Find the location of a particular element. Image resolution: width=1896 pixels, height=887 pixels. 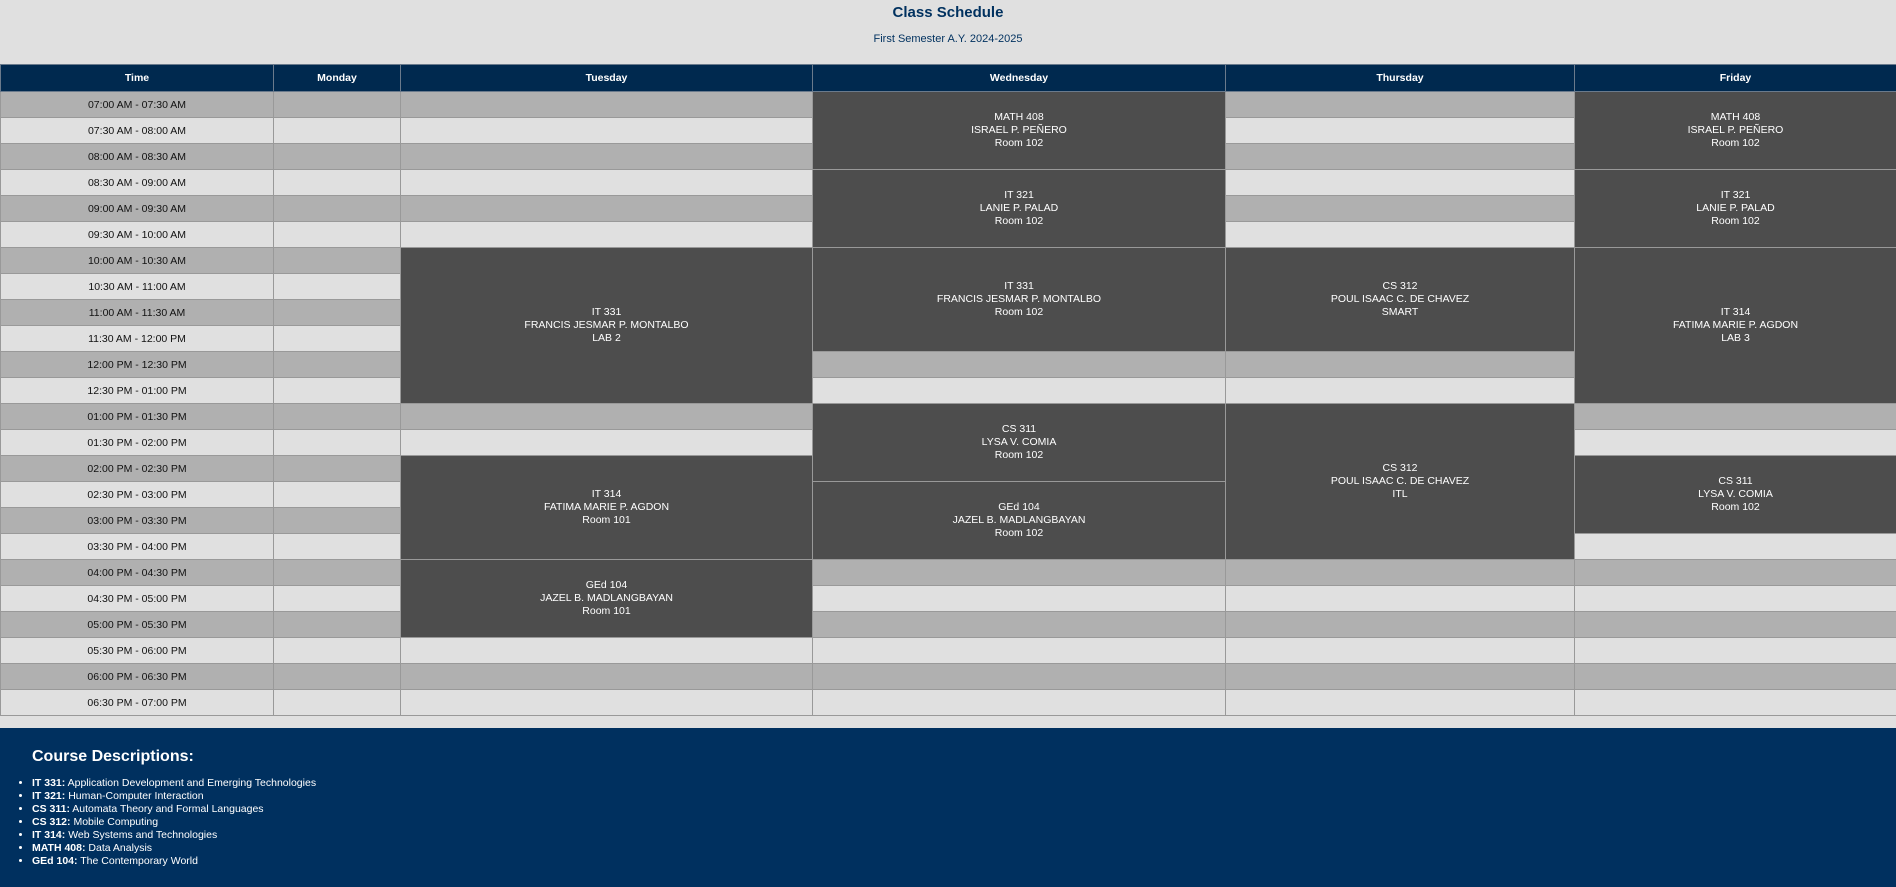

class-instructor: LYSA V. COMIA is located at coordinates (1019, 442).